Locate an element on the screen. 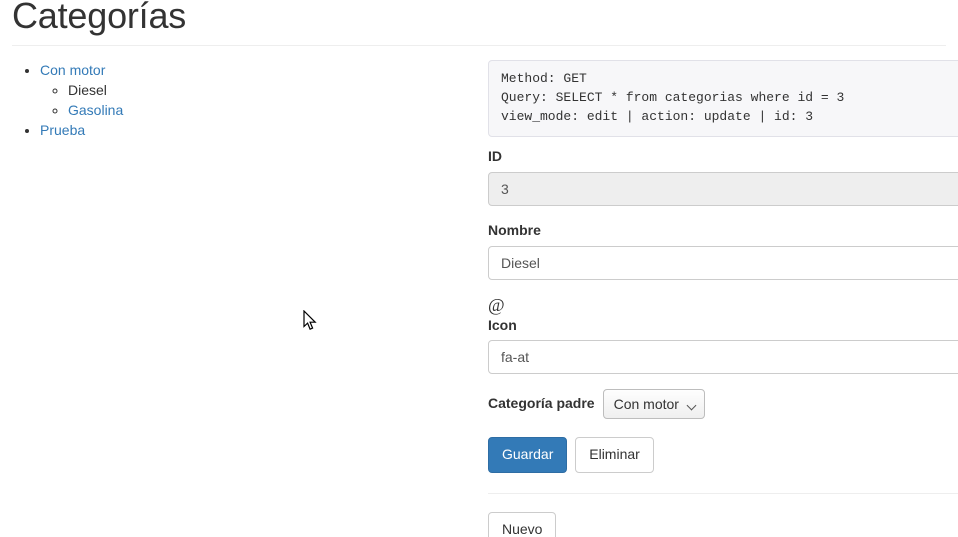 The width and height of the screenshot is (958, 537). title-divider is located at coordinates (479, 45).